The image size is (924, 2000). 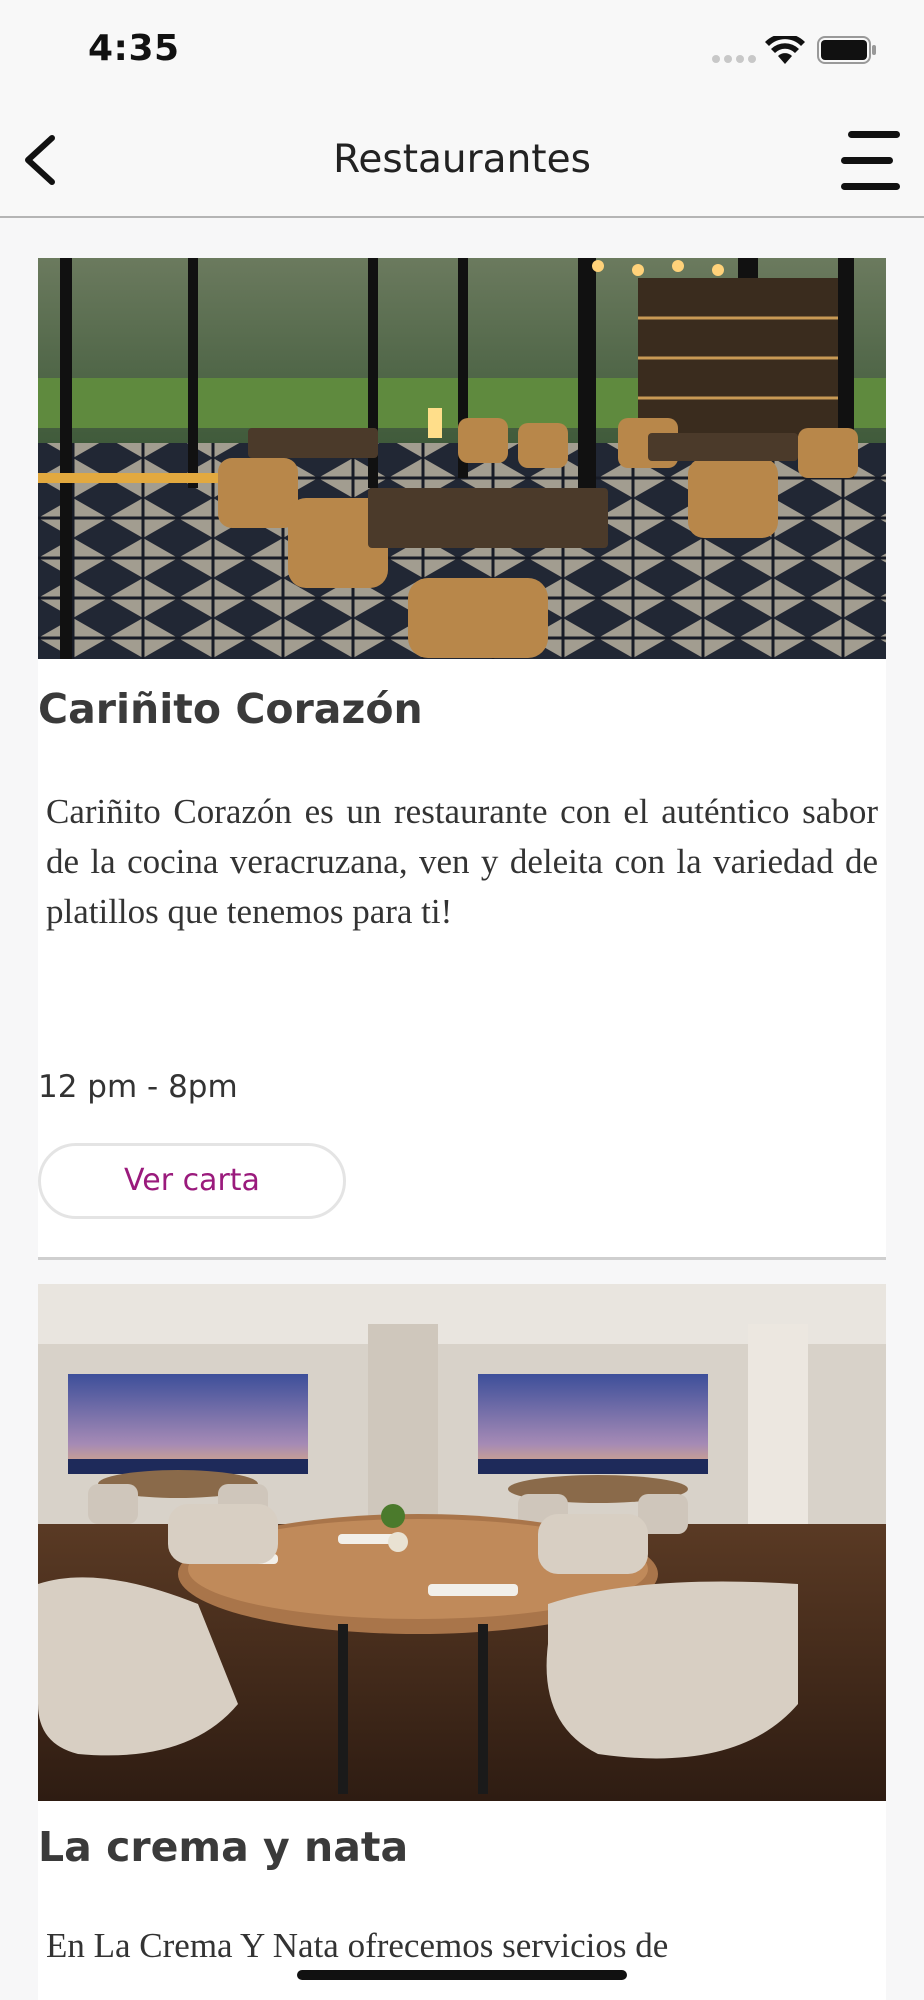 What do you see at coordinates (134, 48) in the screenshot?
I see `status-time: 4:35` at bounding box center [134, 48].